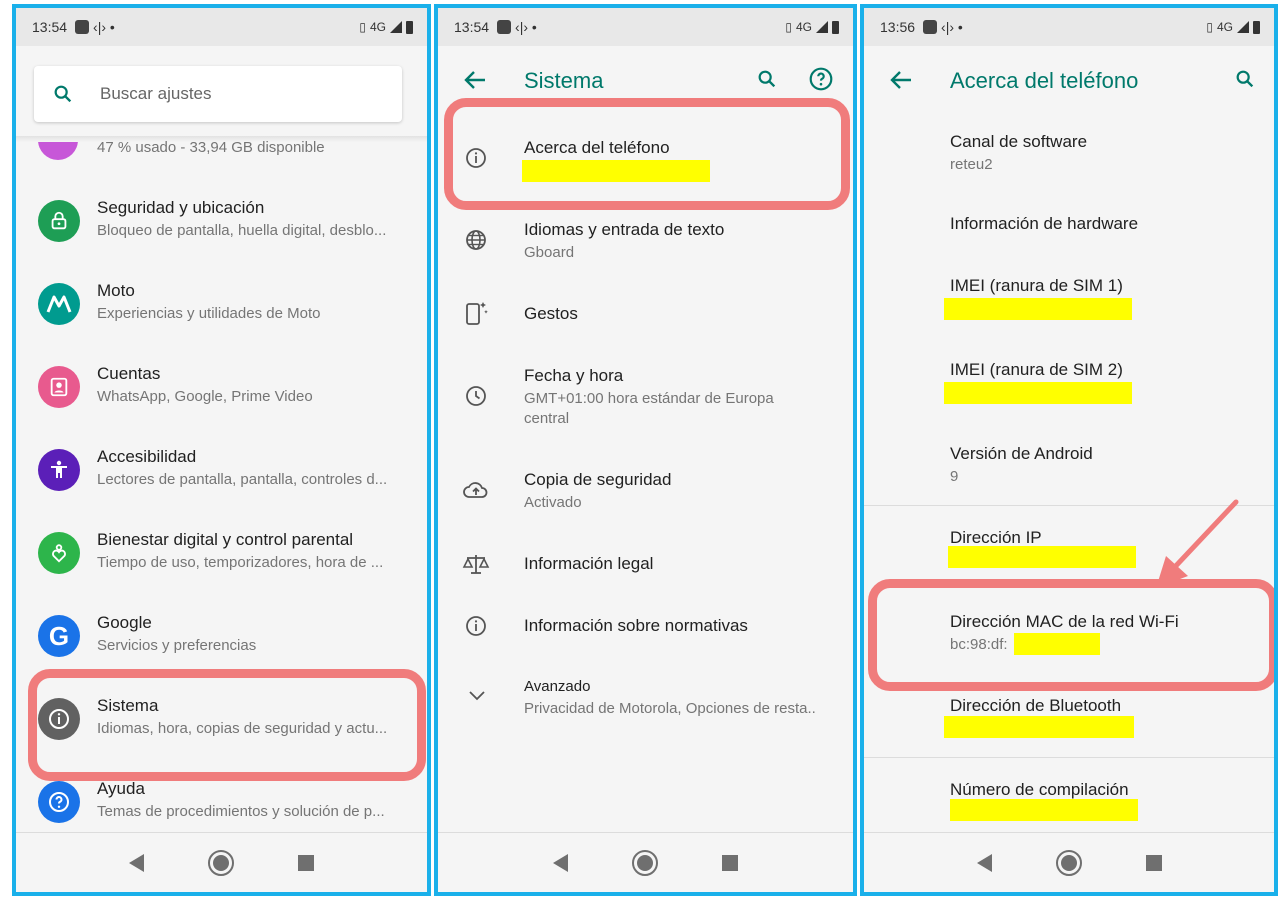  What do you see at coordinates (477, 696) in the screenshot?
I see `chevron-down-icon` at bounding box center [477, 696].